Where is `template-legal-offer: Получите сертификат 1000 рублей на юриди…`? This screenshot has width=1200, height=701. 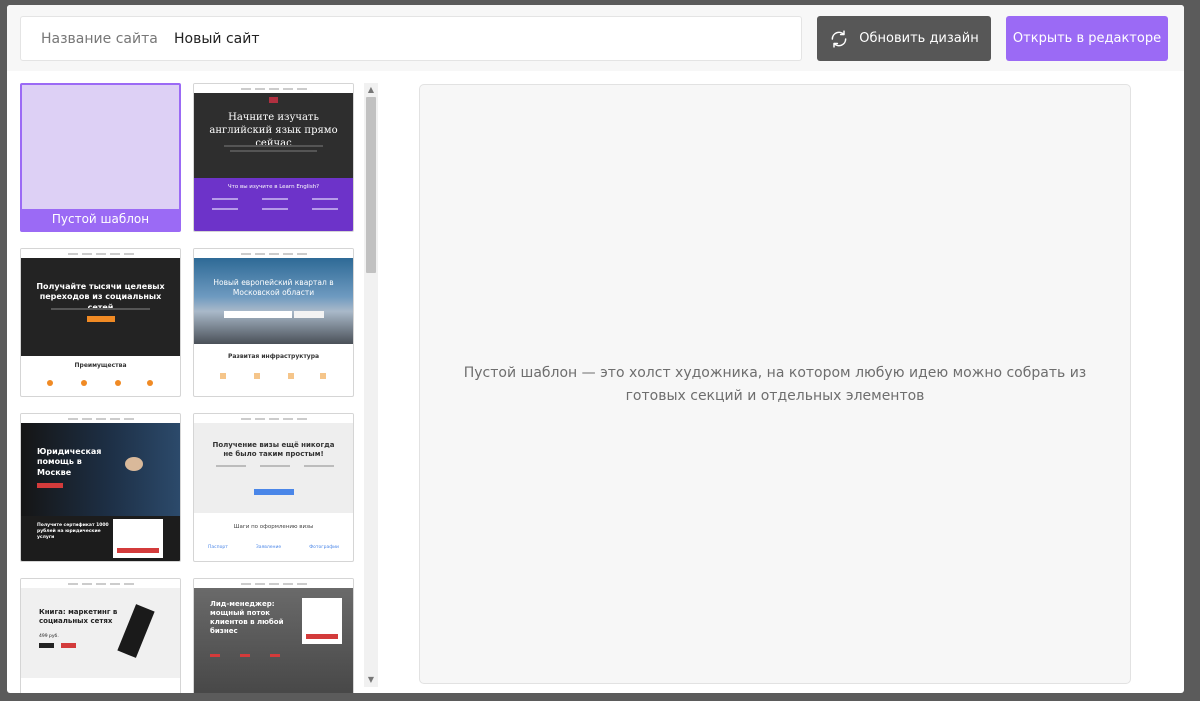
template-legal-offer: Получите сертификат 1000 рублей на юриди… is located at coordinates (100, 538).